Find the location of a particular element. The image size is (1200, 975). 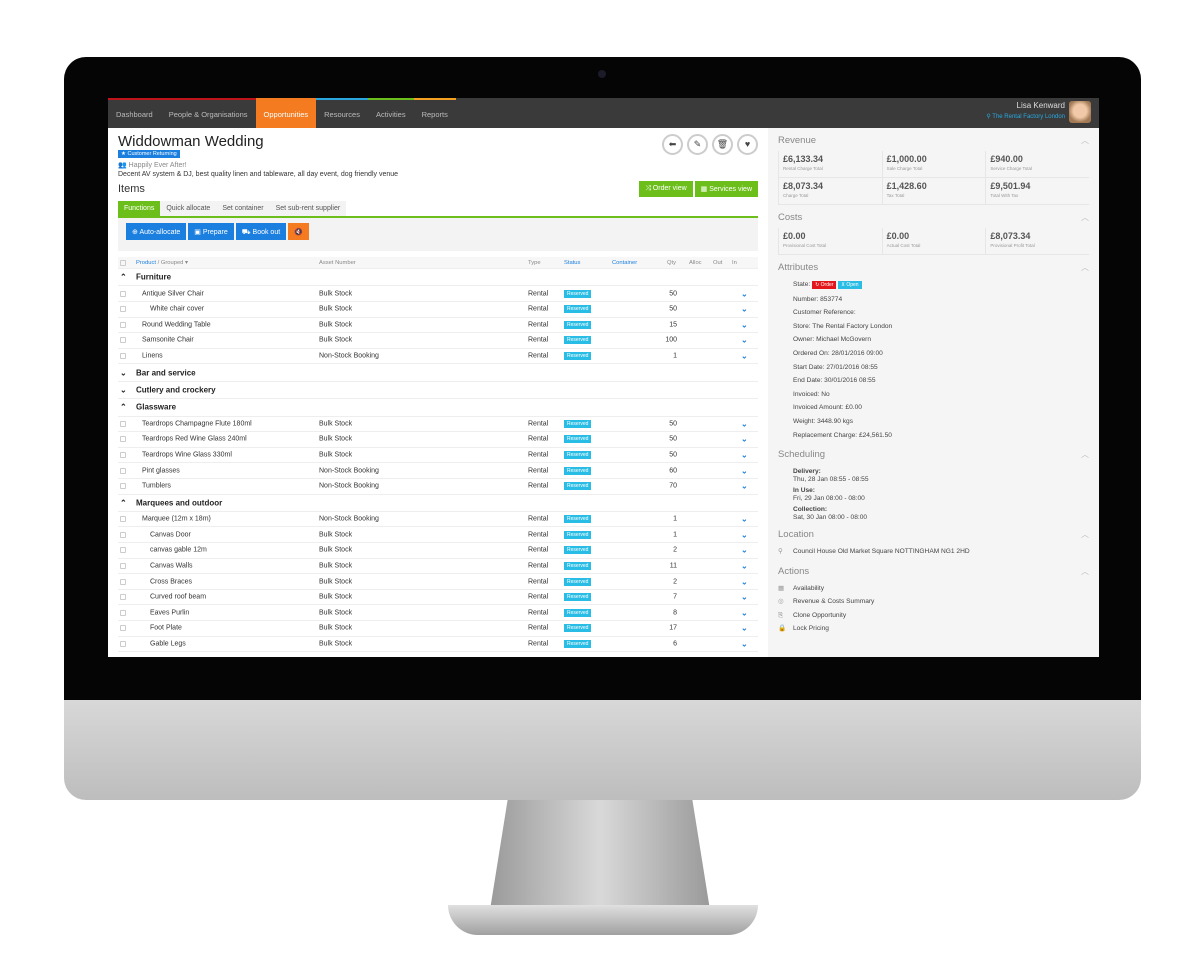

tab-quick-allocate: Quick allocate is located at coordinates (188, 208).